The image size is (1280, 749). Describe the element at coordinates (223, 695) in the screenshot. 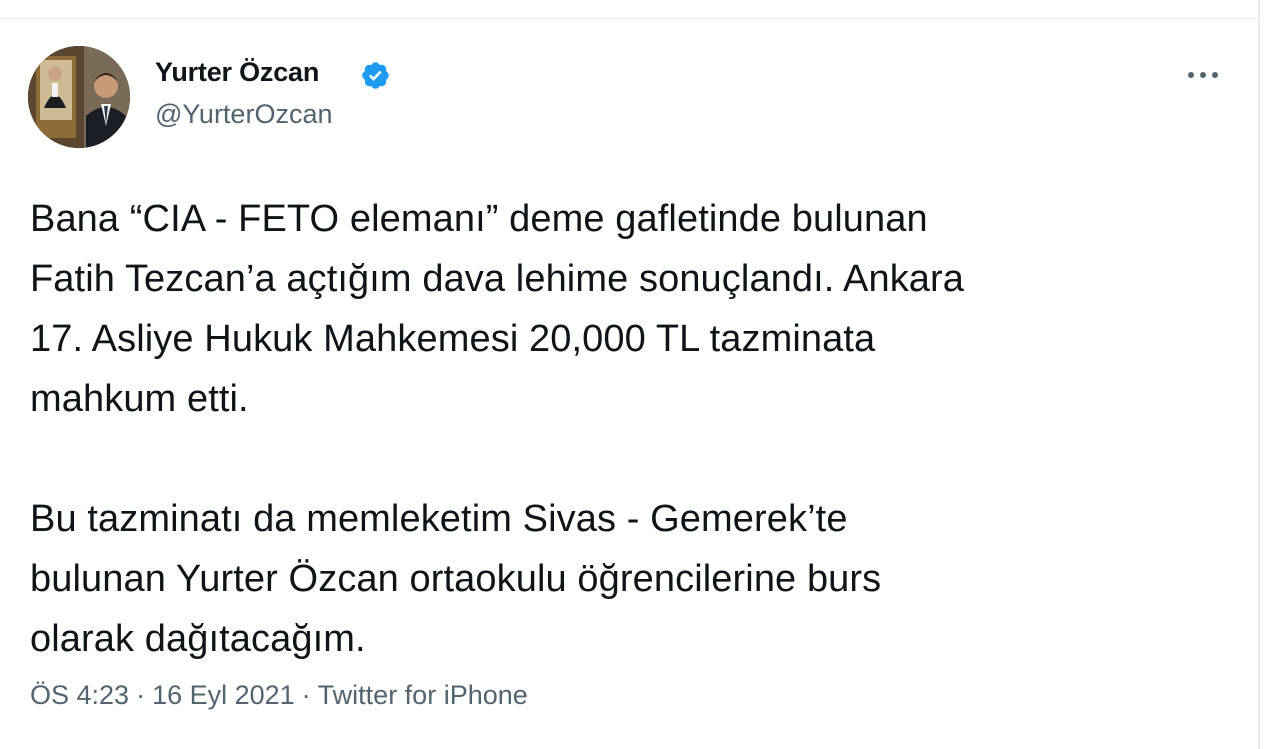

I see `tweet-date-link: 16 Eyl 2021` at that location.